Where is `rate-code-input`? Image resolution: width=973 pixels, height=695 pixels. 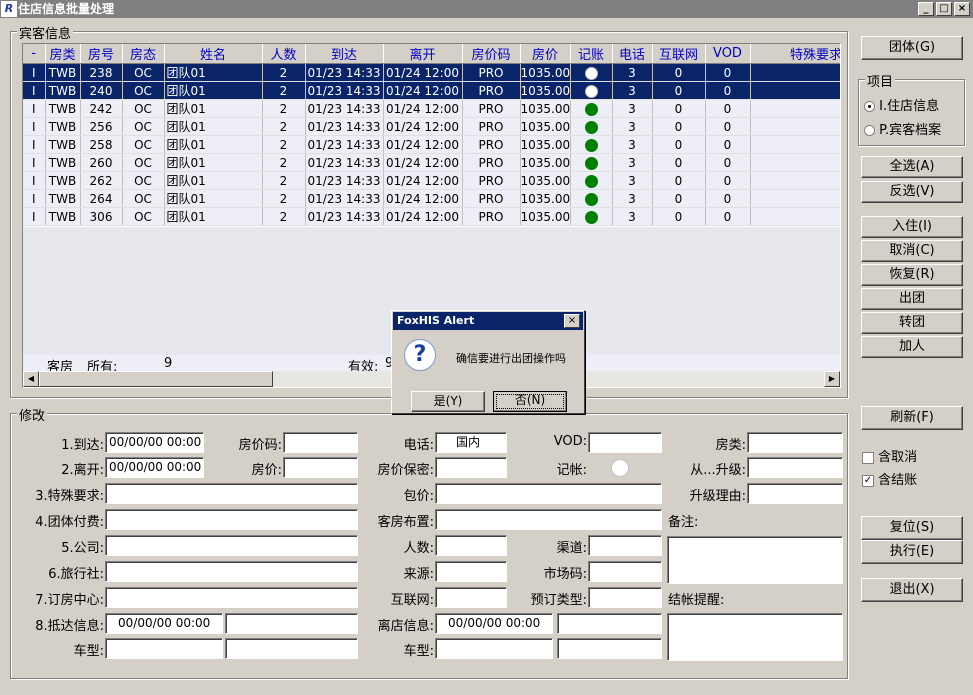
rate-code-input is located at coordinates (320, 442).